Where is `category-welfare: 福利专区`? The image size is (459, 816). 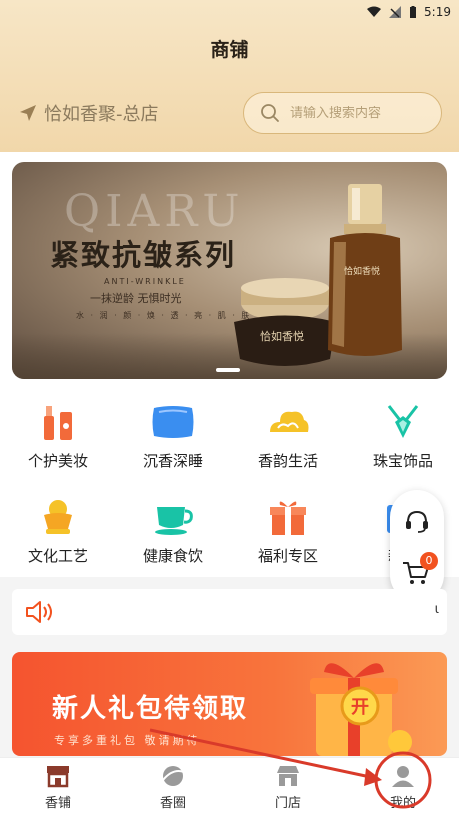 category-welfare: 福利专区 is located at coordinates (288, 531).